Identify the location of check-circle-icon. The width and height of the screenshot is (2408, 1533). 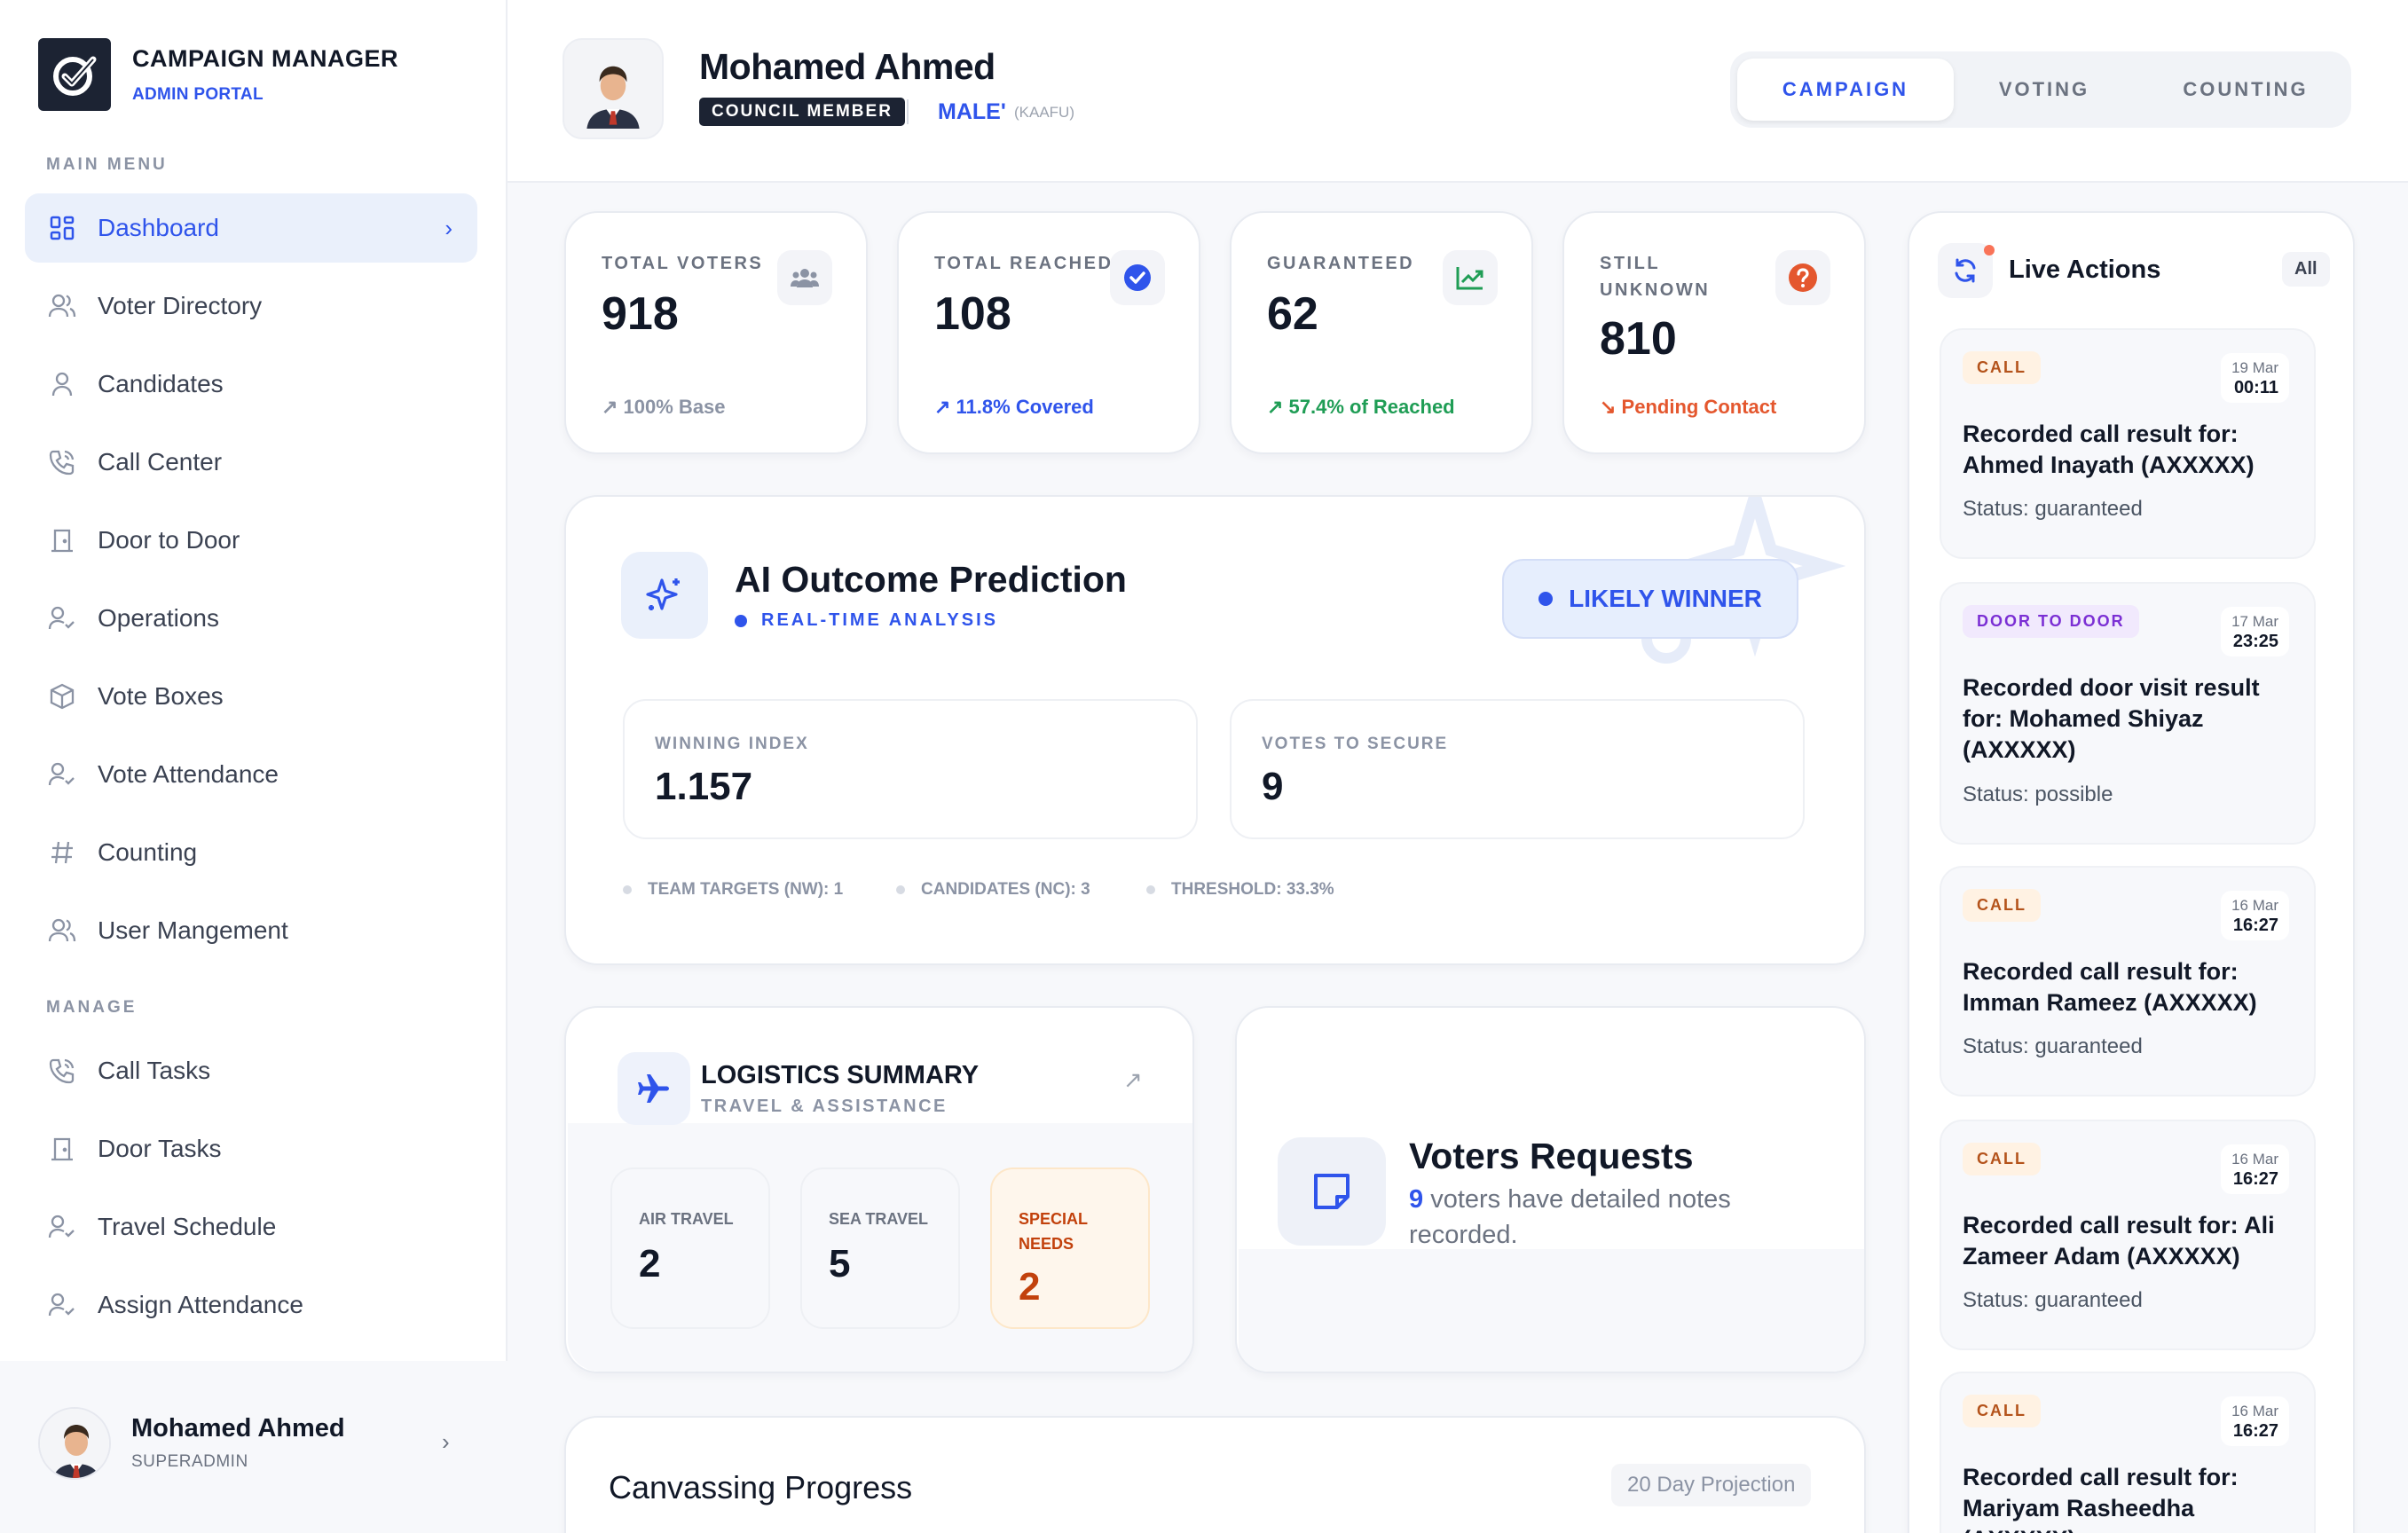
(1137, 277).